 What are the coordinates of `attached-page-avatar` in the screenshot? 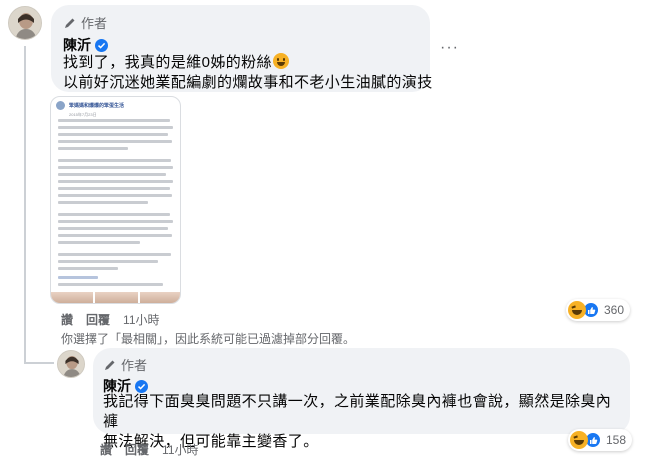 It's located at (60, 105).